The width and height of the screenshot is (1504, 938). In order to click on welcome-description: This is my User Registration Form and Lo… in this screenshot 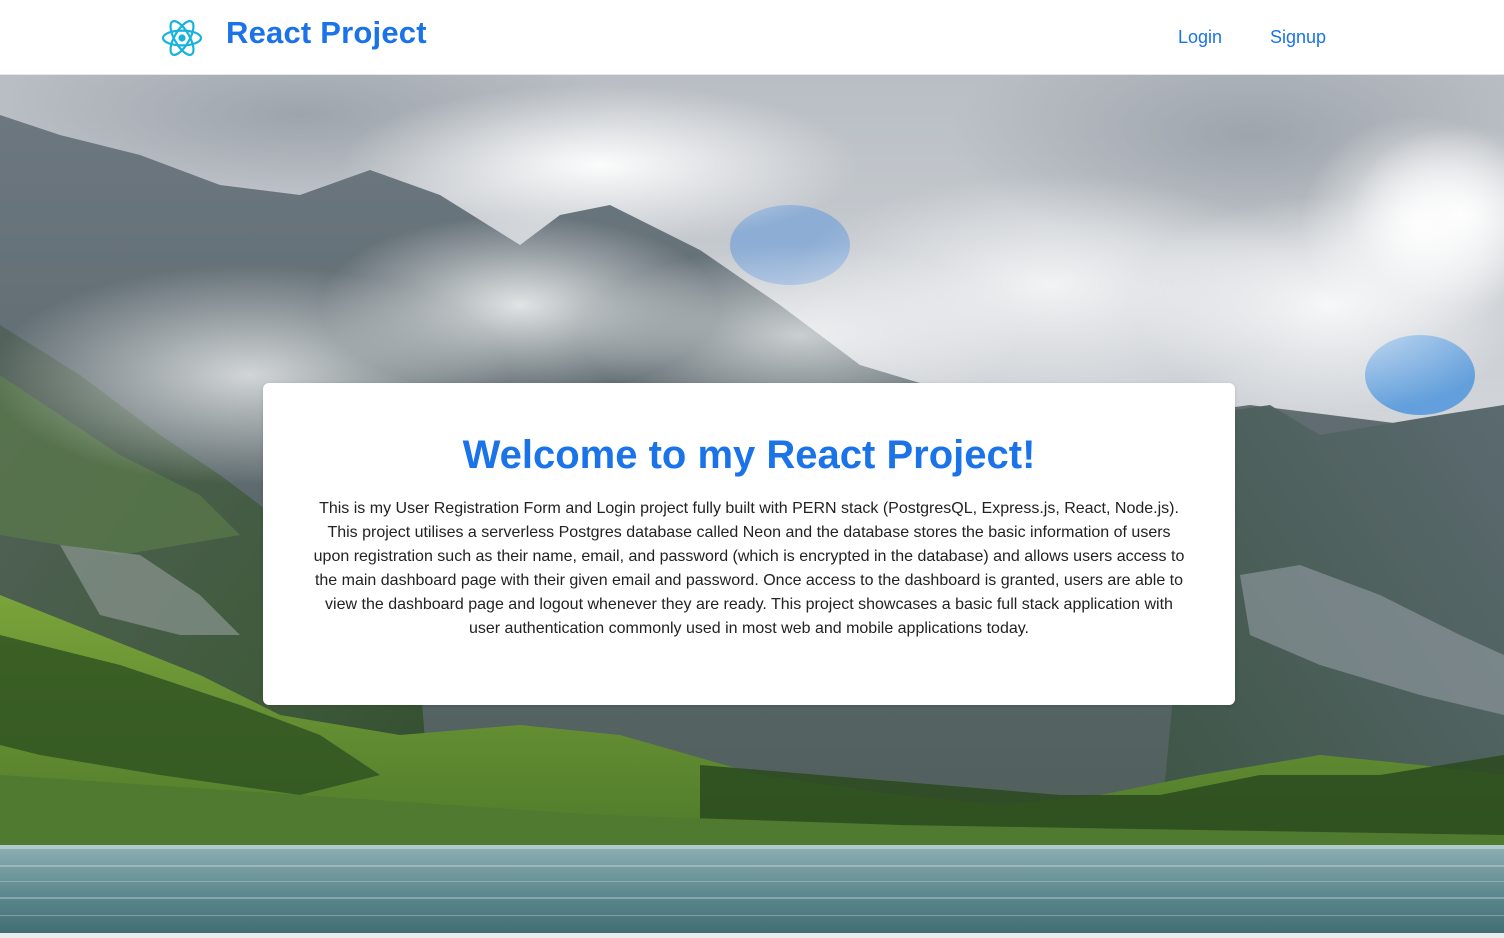, I will do `click(749, 568)`.